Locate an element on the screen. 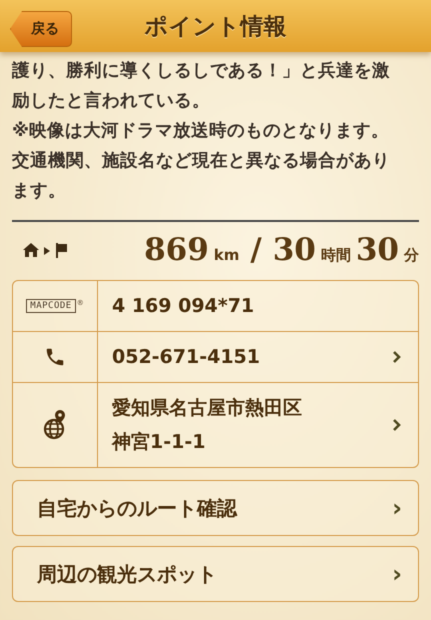  phone-icon is located at coordinates (55, 357).